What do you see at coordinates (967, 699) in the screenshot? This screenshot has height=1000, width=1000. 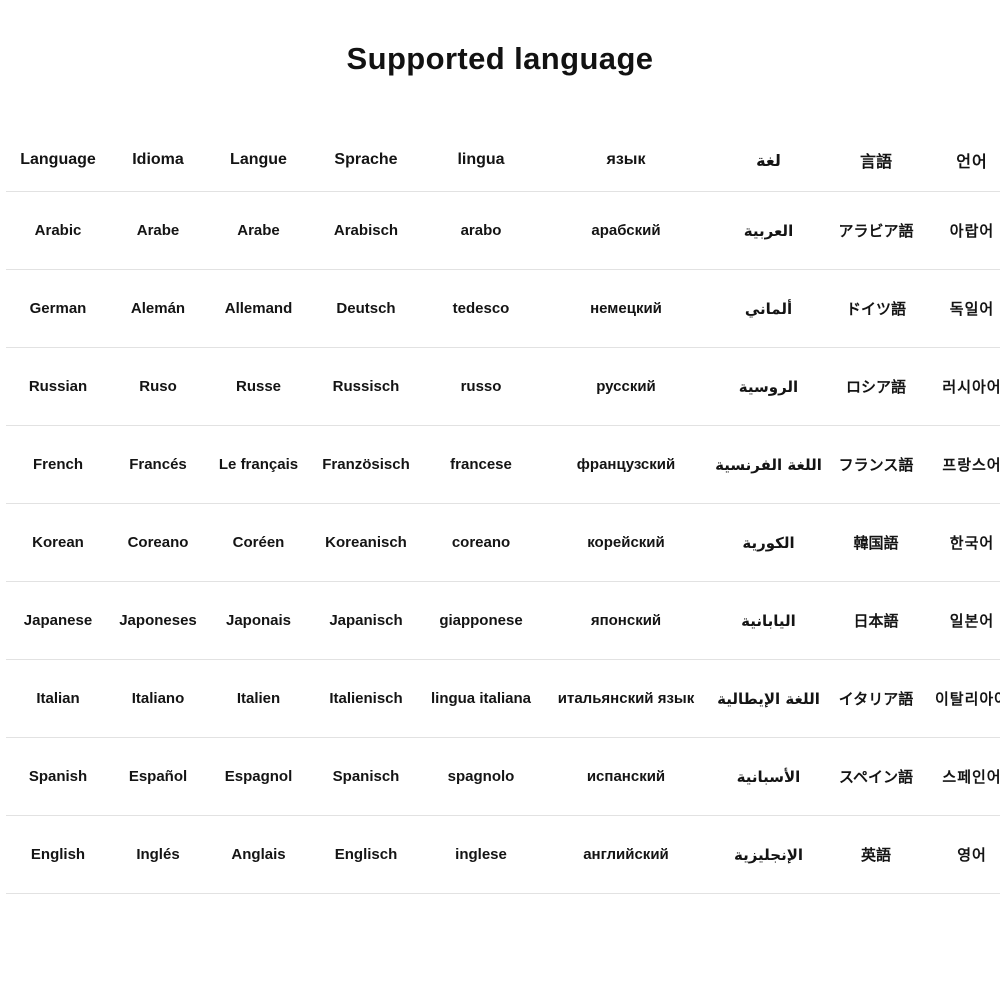 I see `cell-language-ko: 이탈리아어` at bounding box center [967, 699].